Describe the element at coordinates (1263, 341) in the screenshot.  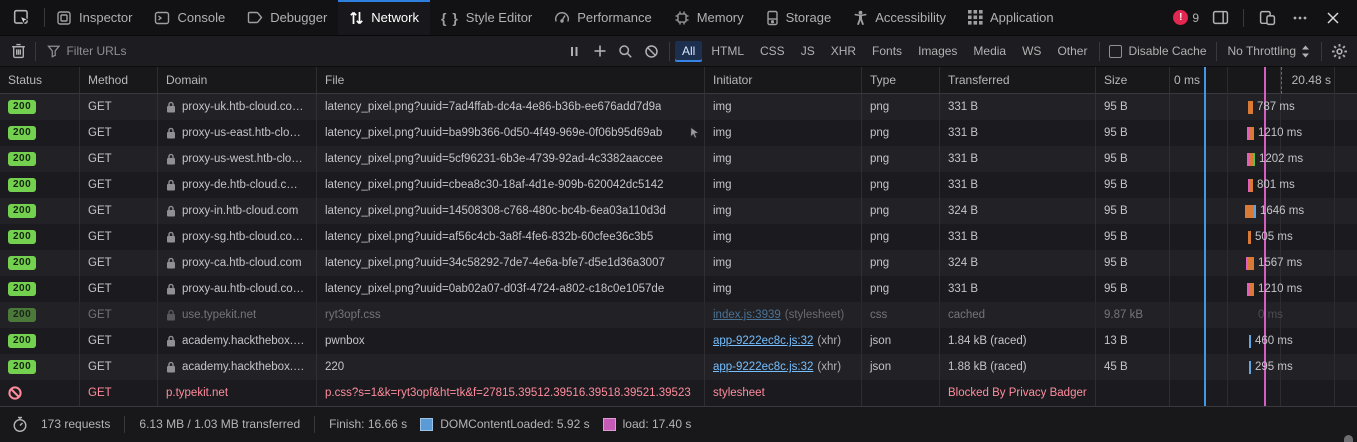
I see `waterfall-cell: 460 ms` at that location.